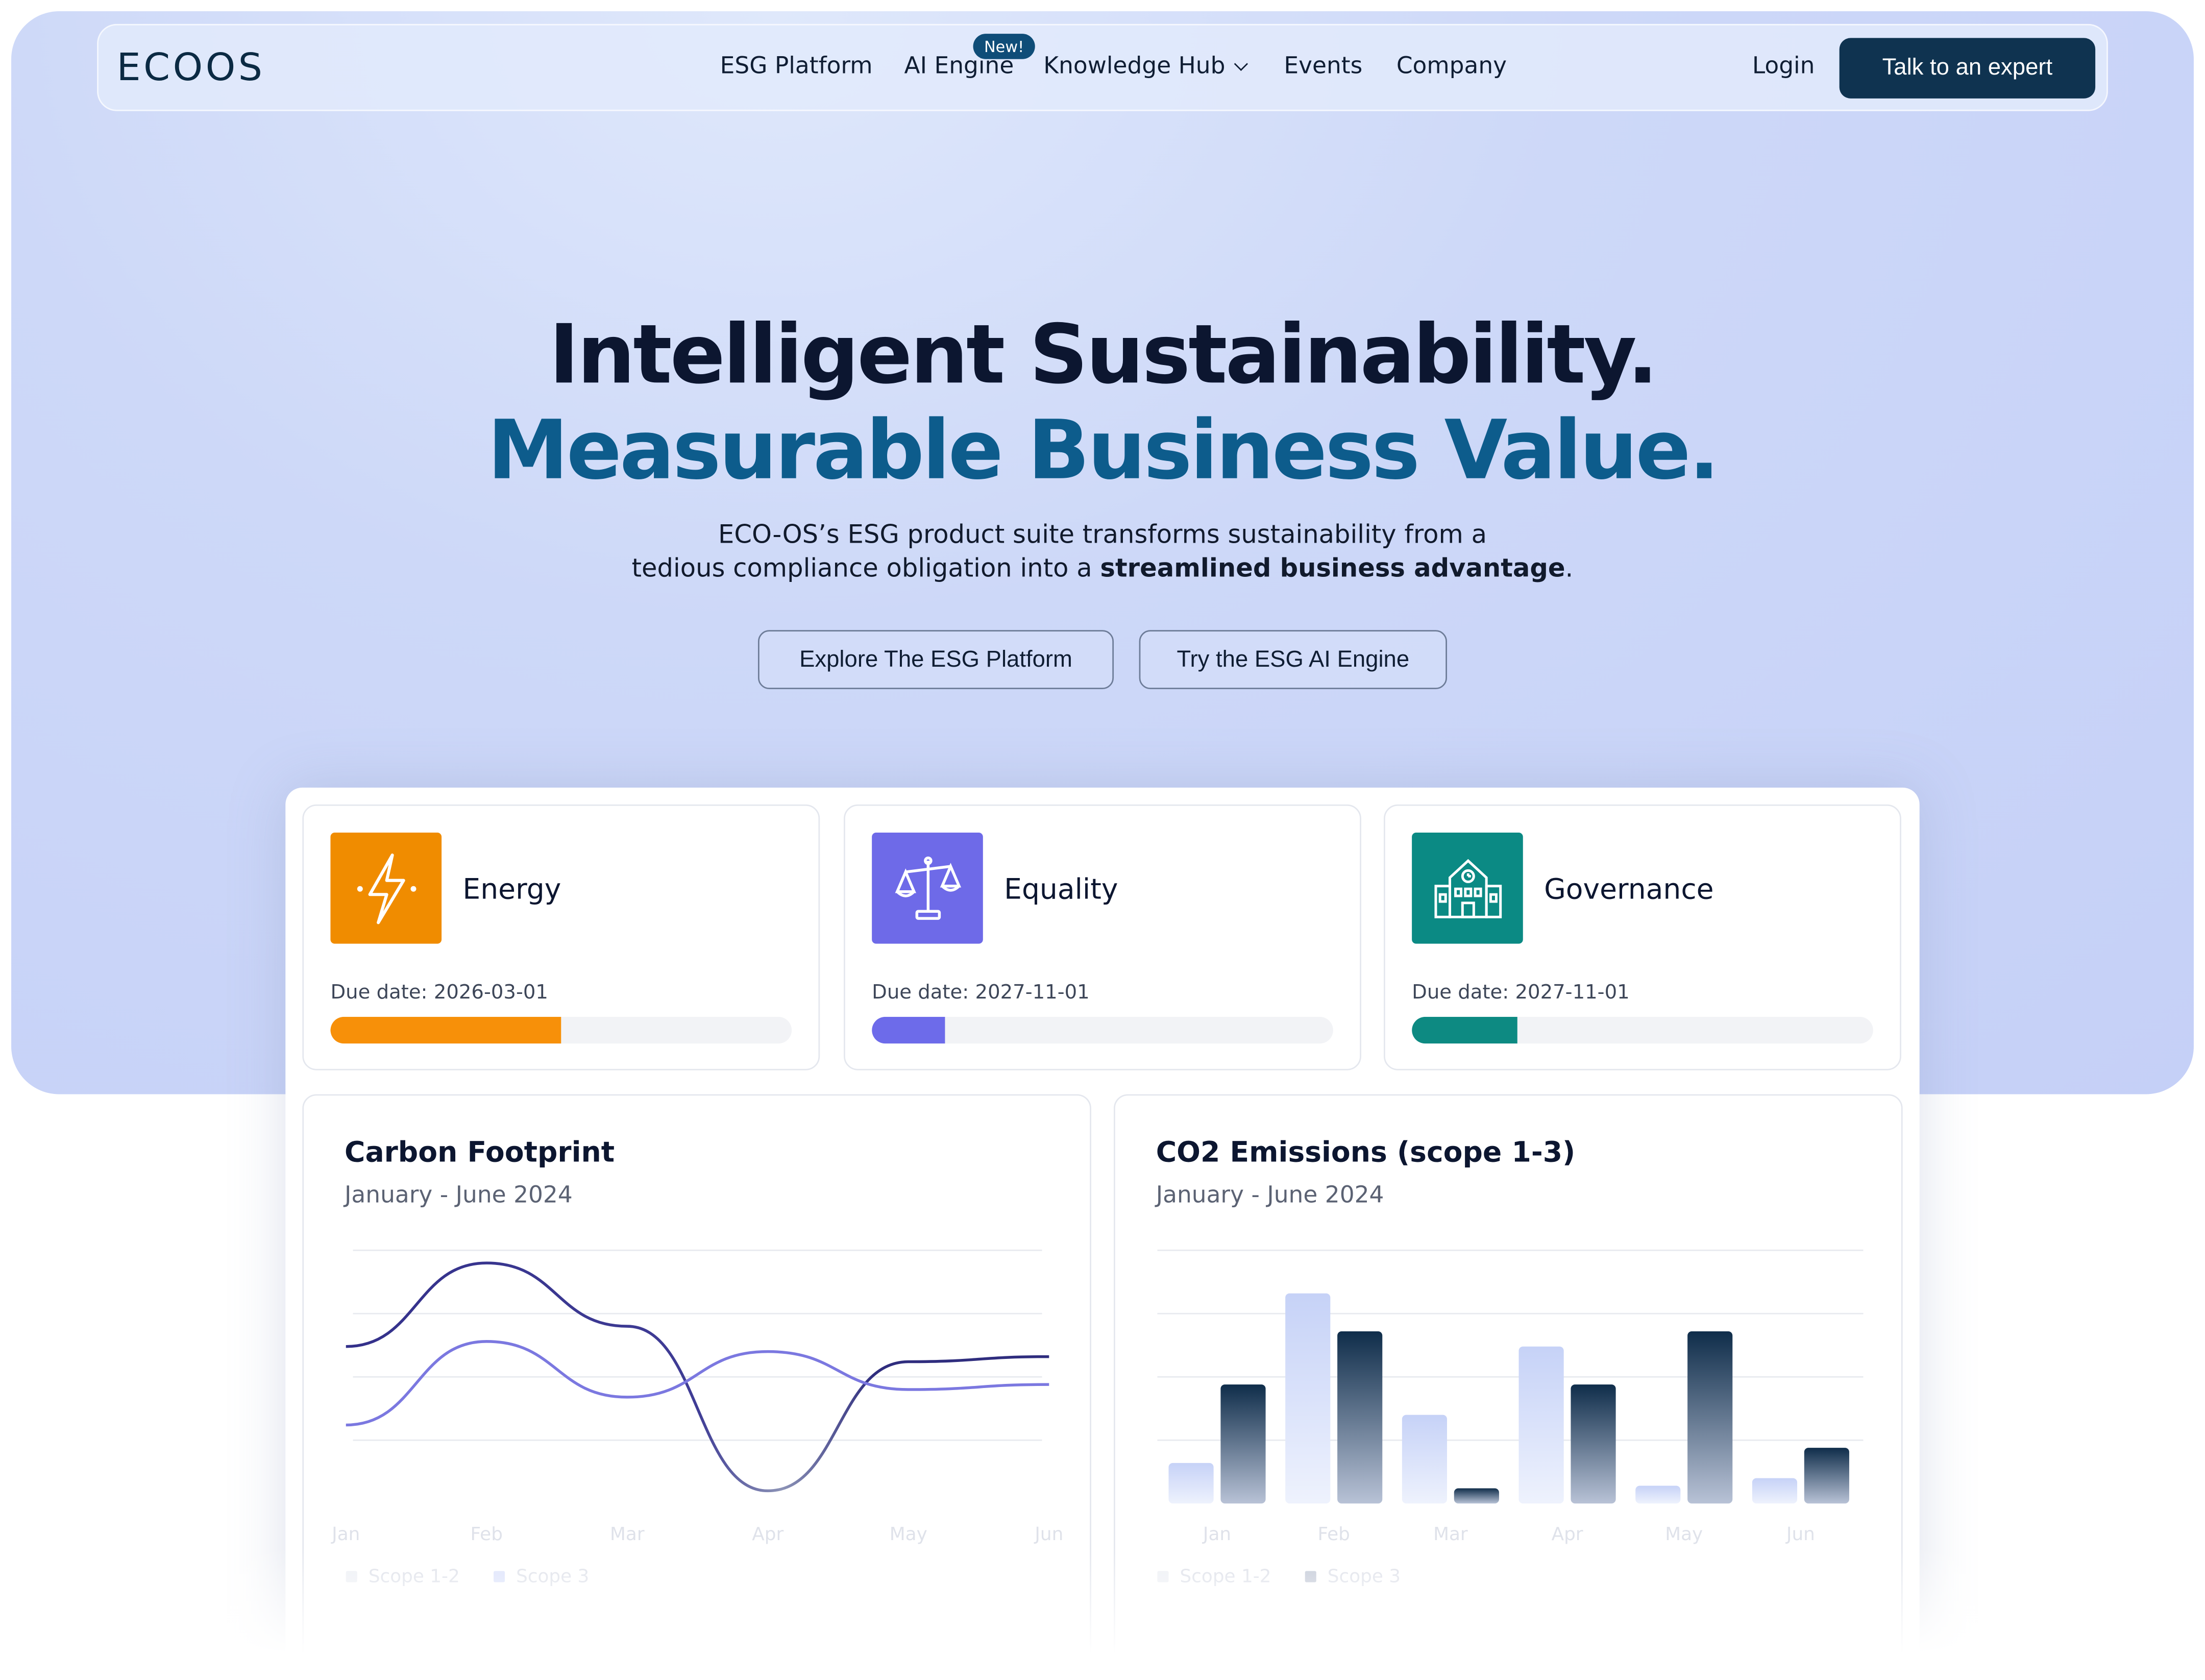 The image size is (2205, 1680). I want to click on nav-knowledge-hub: Knowledge Hub, so click(1145, 65).